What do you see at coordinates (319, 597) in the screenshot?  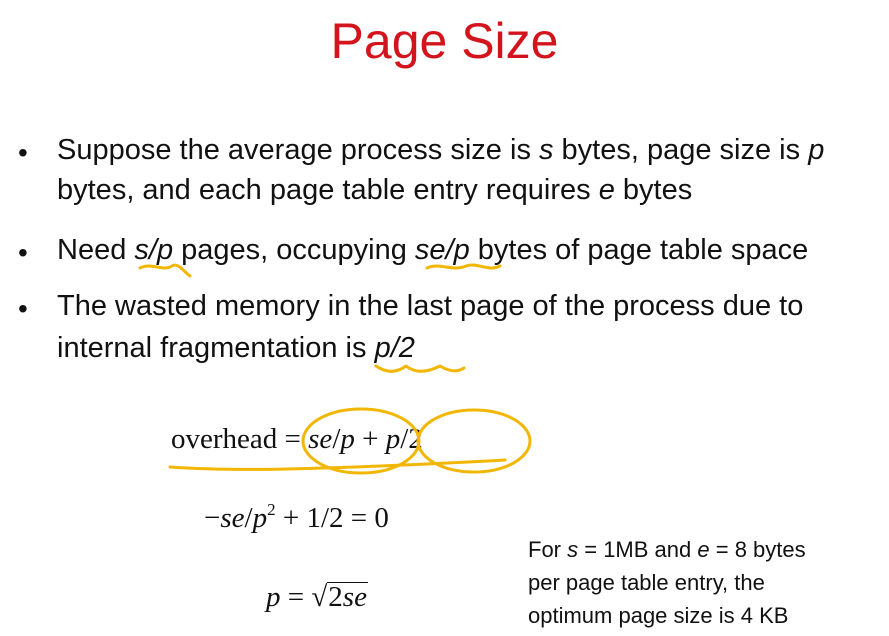 I see `sqrt-sign: √` at bounding box center [319, 597].